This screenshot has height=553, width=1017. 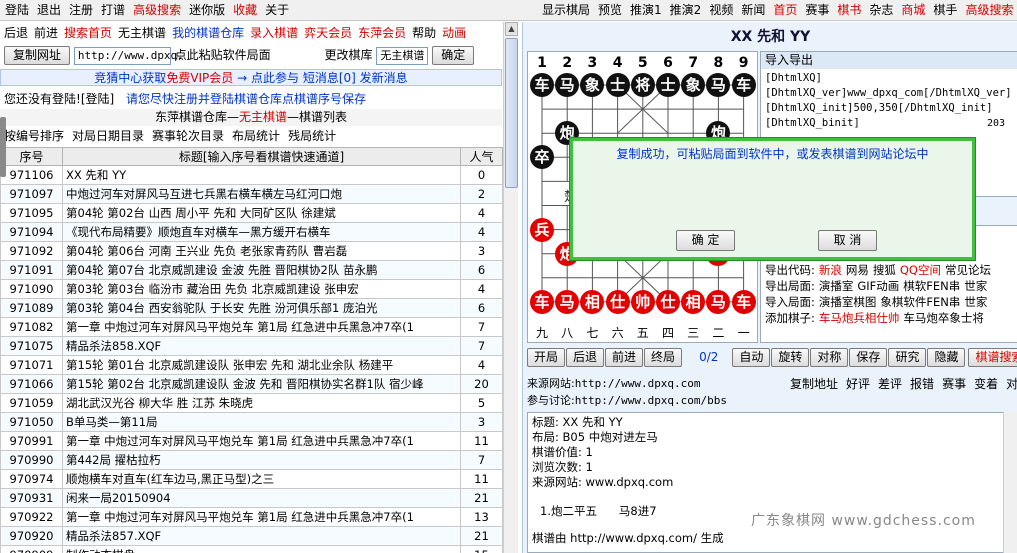 I want to click on nav-left-6: 收藏, so click(x=245, y=10).